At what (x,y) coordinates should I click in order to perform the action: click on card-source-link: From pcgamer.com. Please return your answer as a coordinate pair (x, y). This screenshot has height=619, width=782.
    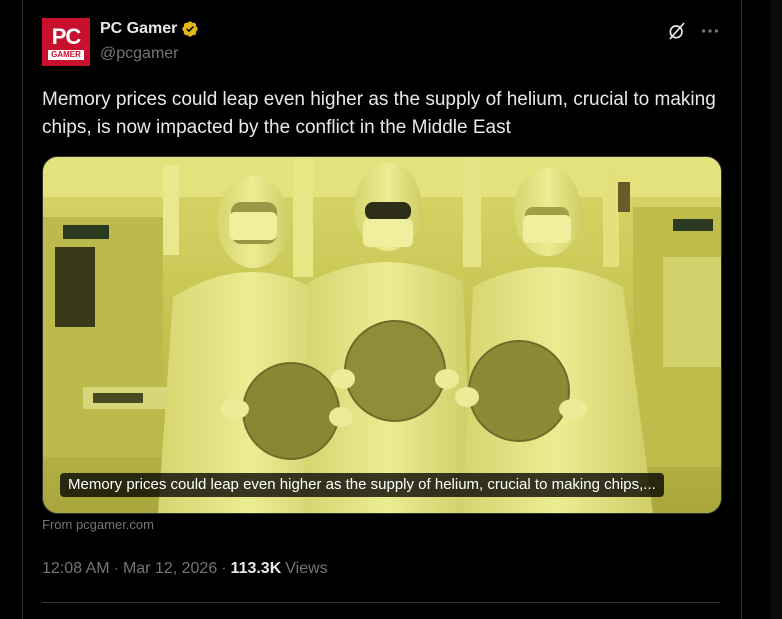
    Looking at the image, I should click on (98, 524).